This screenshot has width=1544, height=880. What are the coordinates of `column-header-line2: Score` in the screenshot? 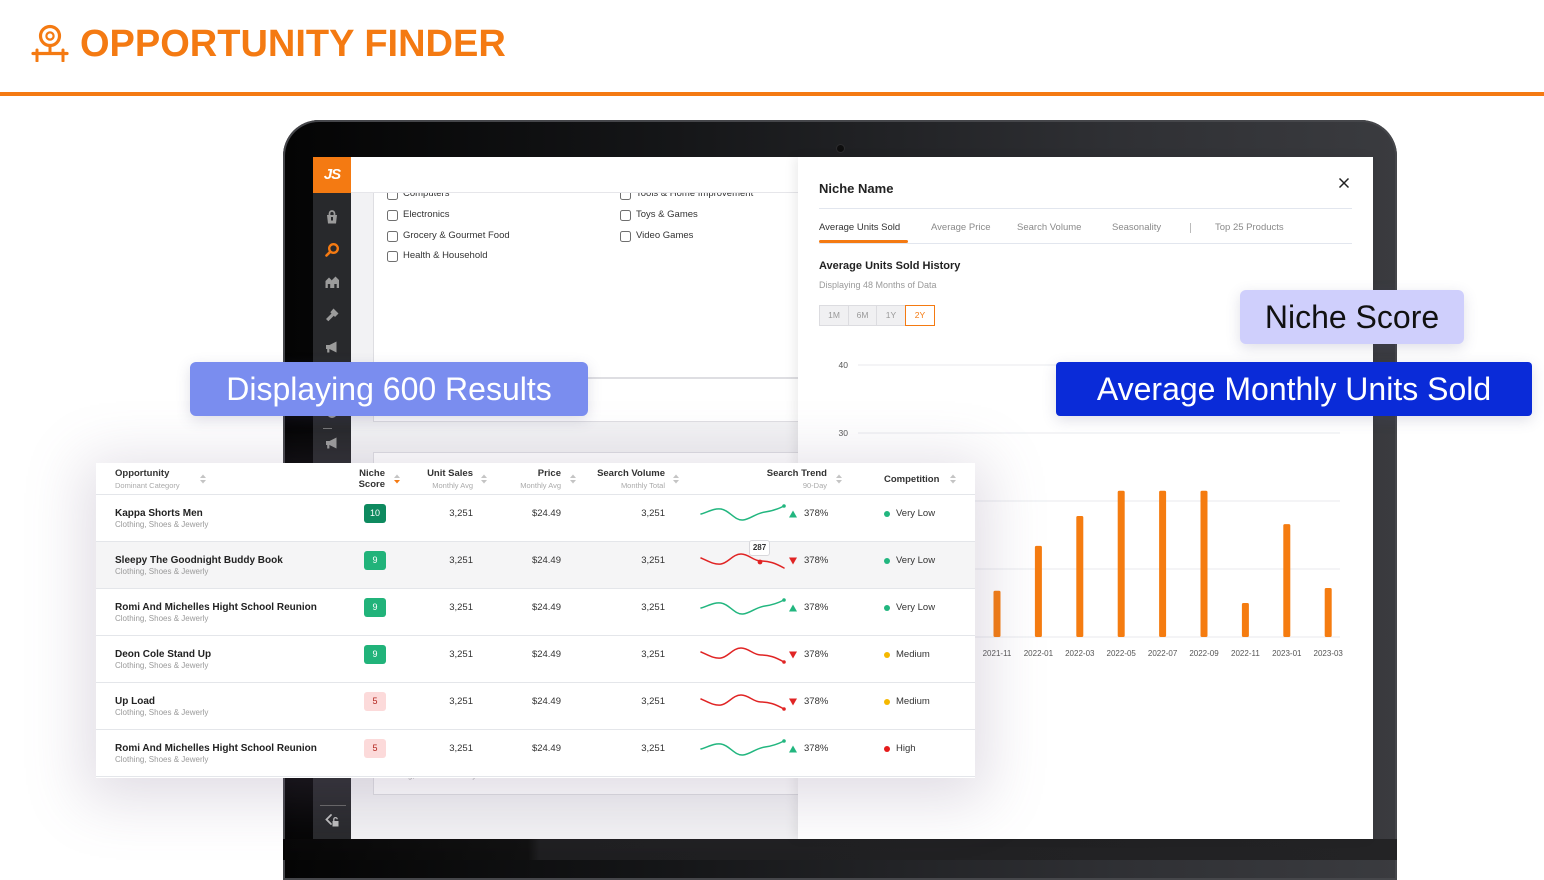 It's located at (371, 484).